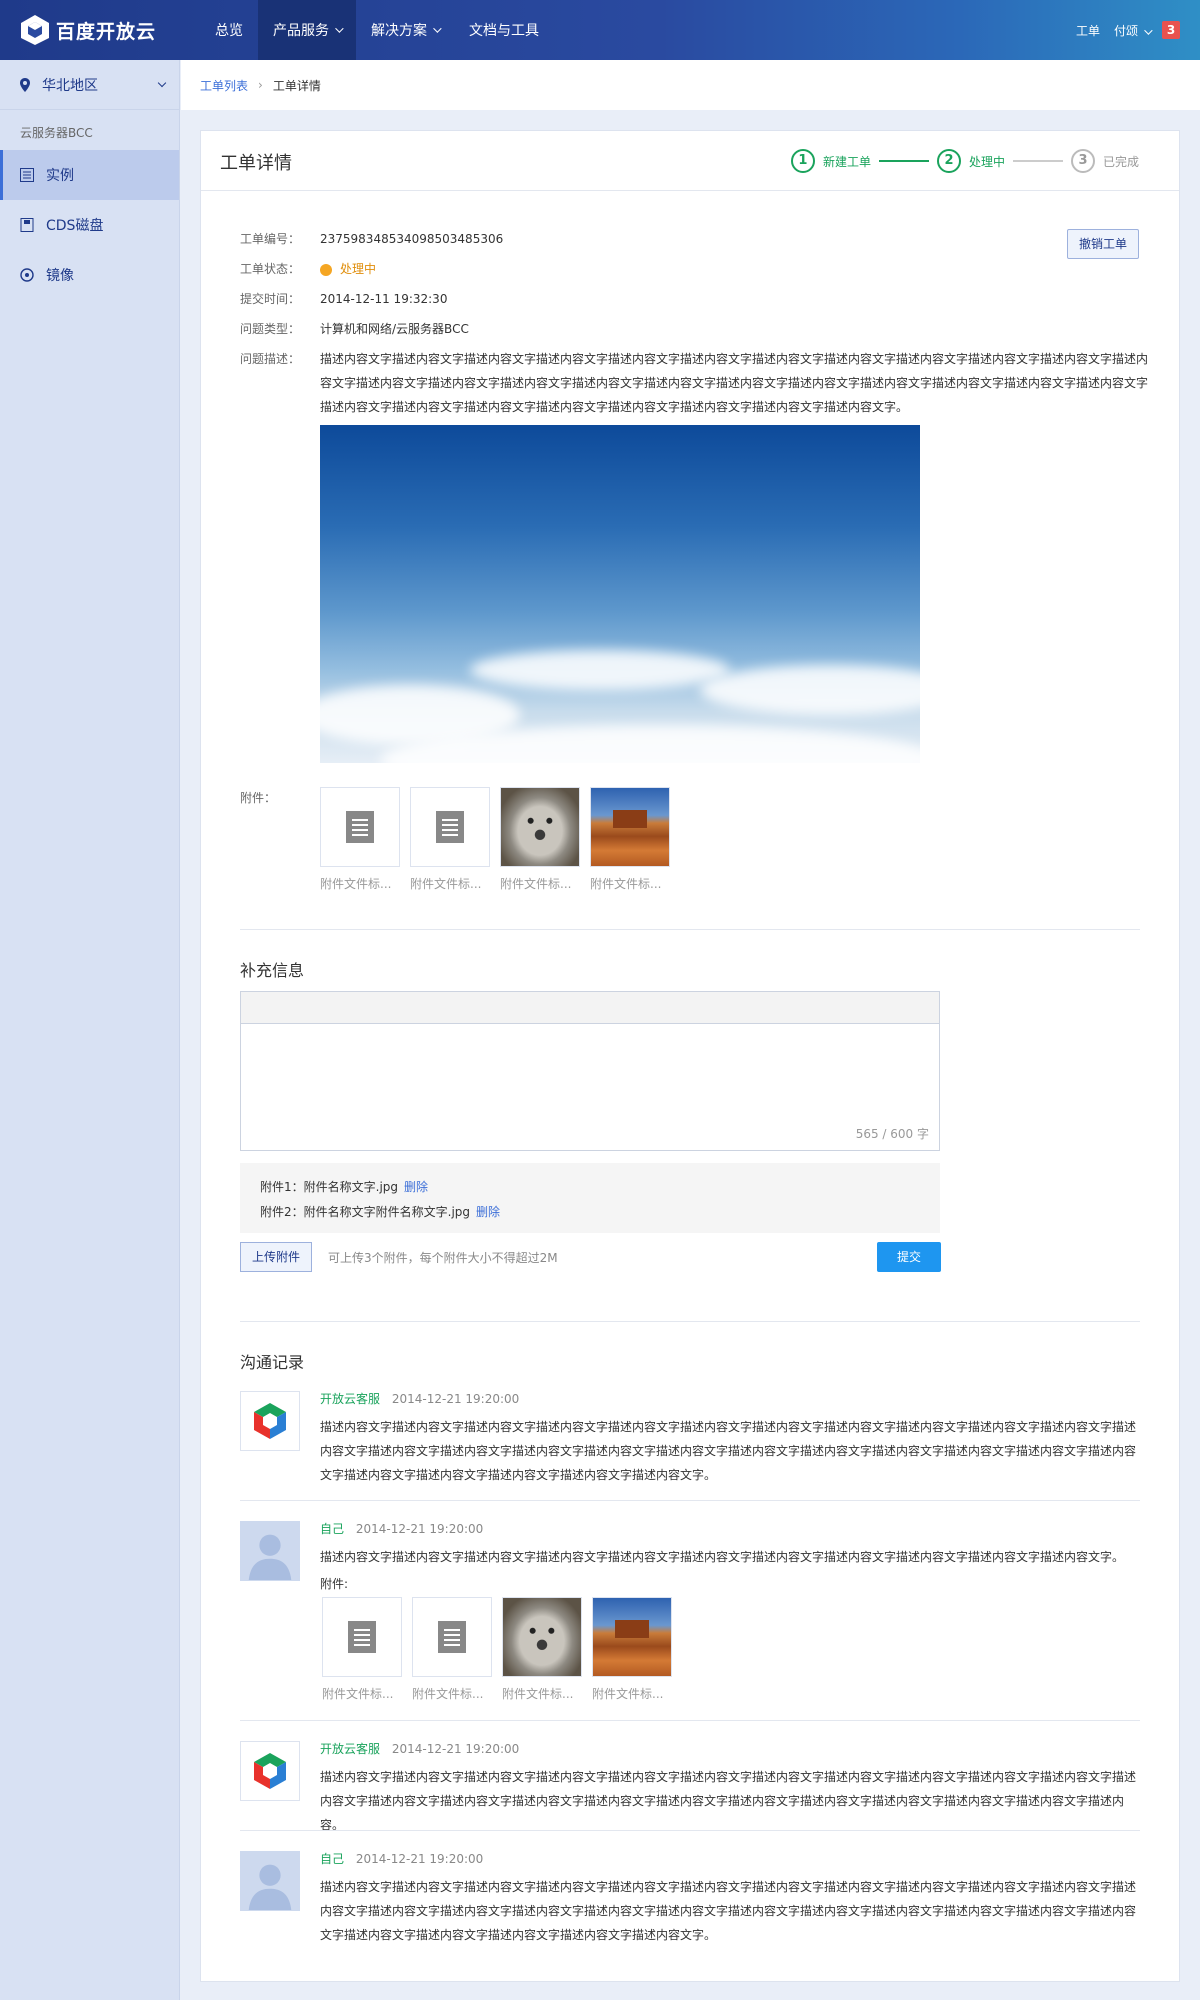  What do you see at coordinates (296, 85) in the screenshot?
I see `breadcrumb-current: 工单详情` at bounding box center [296, 85].